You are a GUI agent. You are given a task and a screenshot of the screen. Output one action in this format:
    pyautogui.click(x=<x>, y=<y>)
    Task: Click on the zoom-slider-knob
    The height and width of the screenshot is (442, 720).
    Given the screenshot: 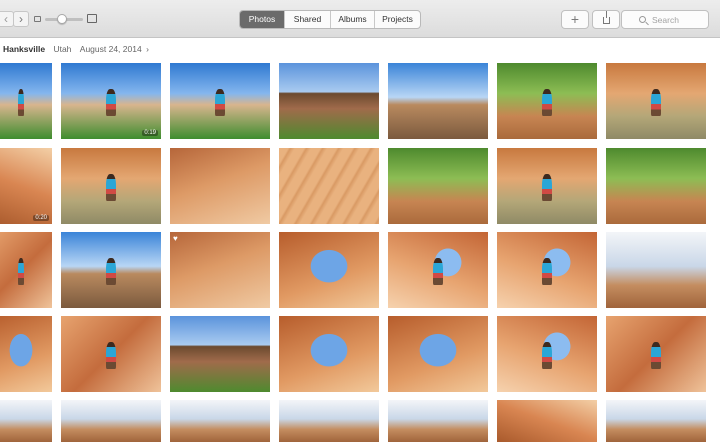 What is the action you would take?
    pyautogui.click(x=62, y=19)
    